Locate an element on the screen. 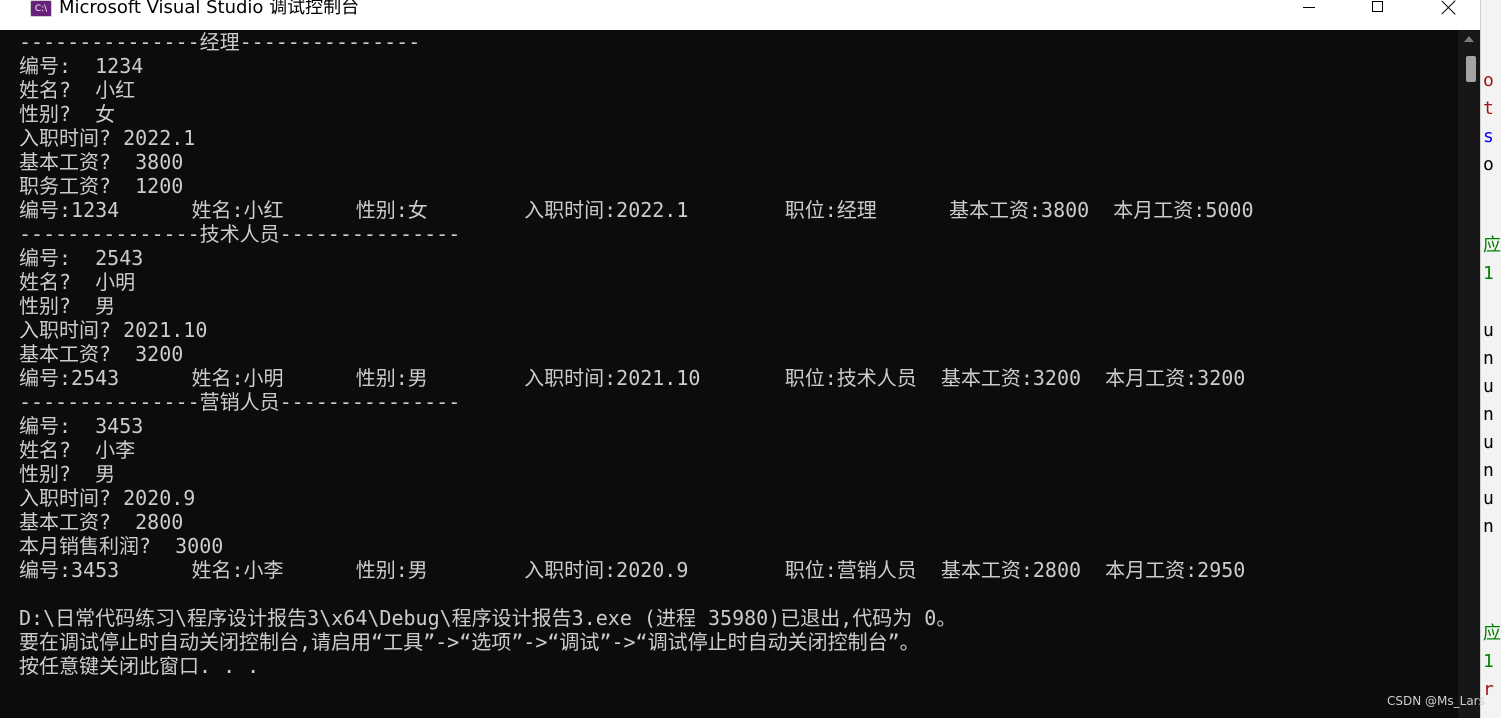 This screenshot has height=718, width=1501. console-line: 本月销售利润? 3000 is located at coordinates (121, 546).